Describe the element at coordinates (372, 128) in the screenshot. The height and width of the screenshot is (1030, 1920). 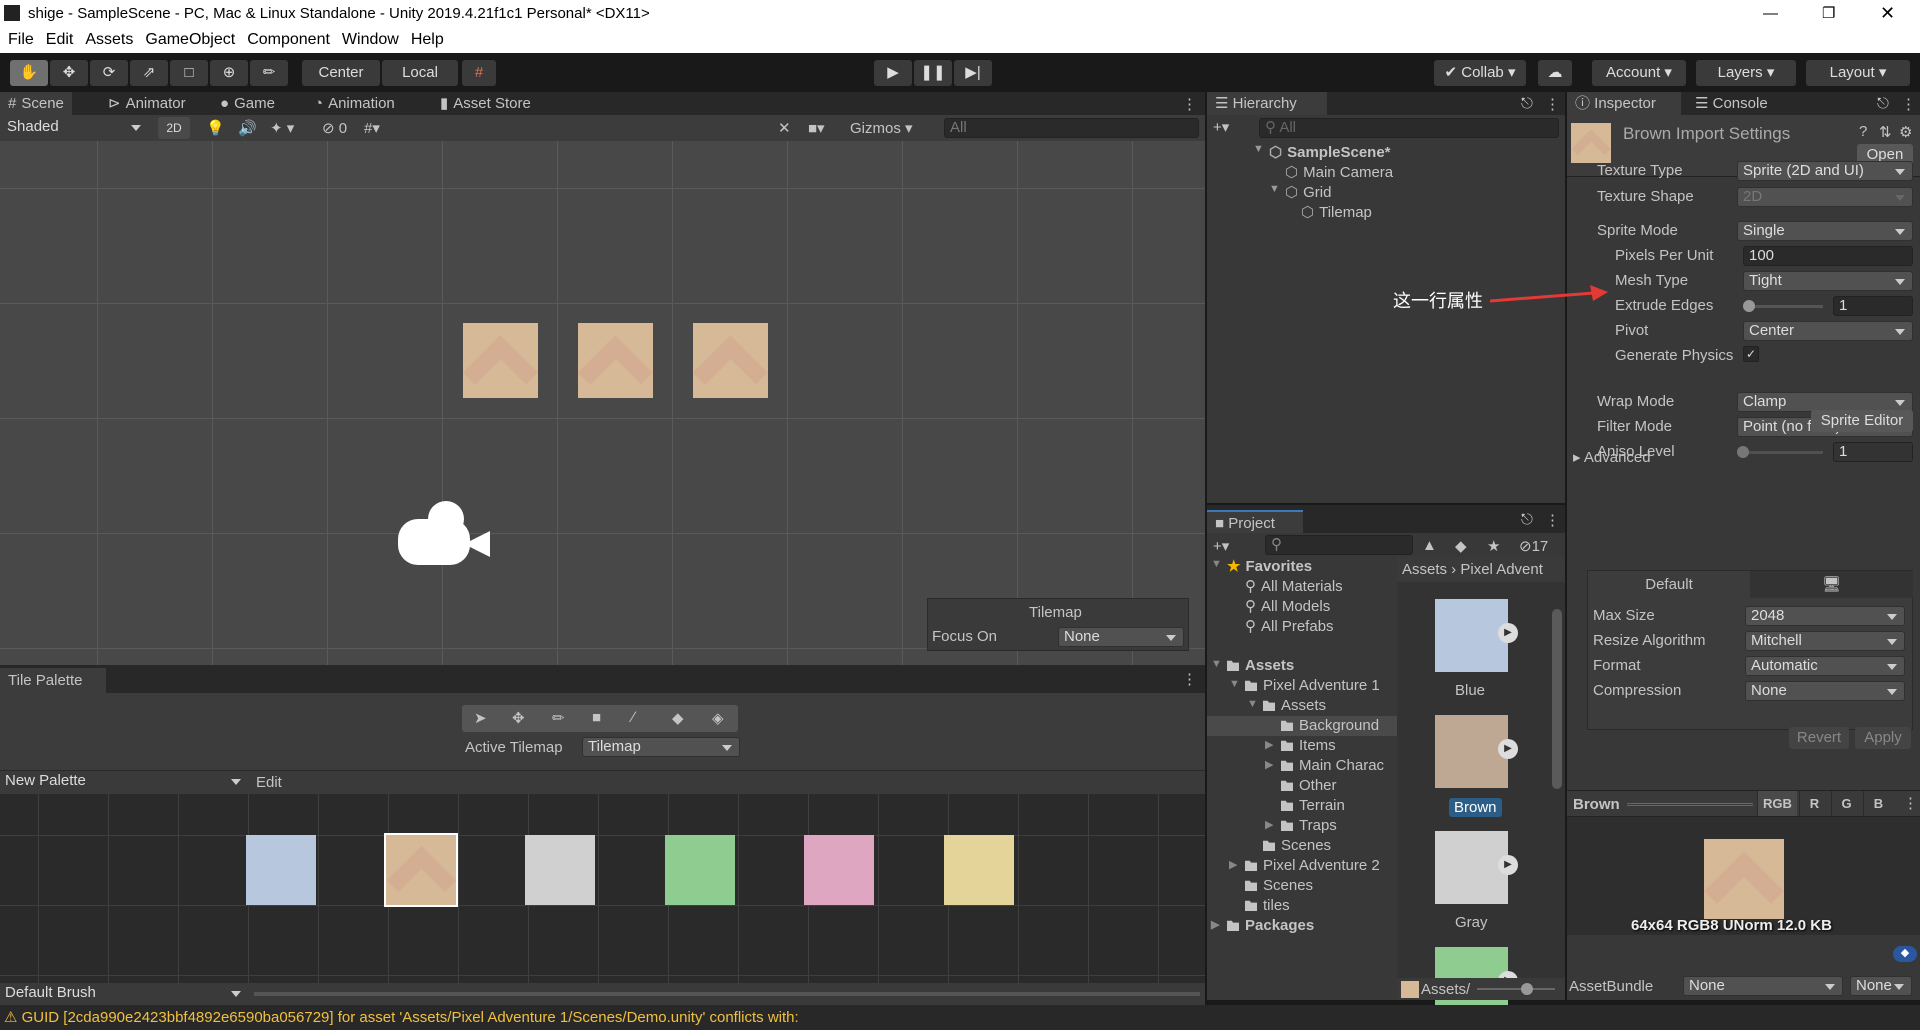
I see `grid-toggle: #▾` at that location.